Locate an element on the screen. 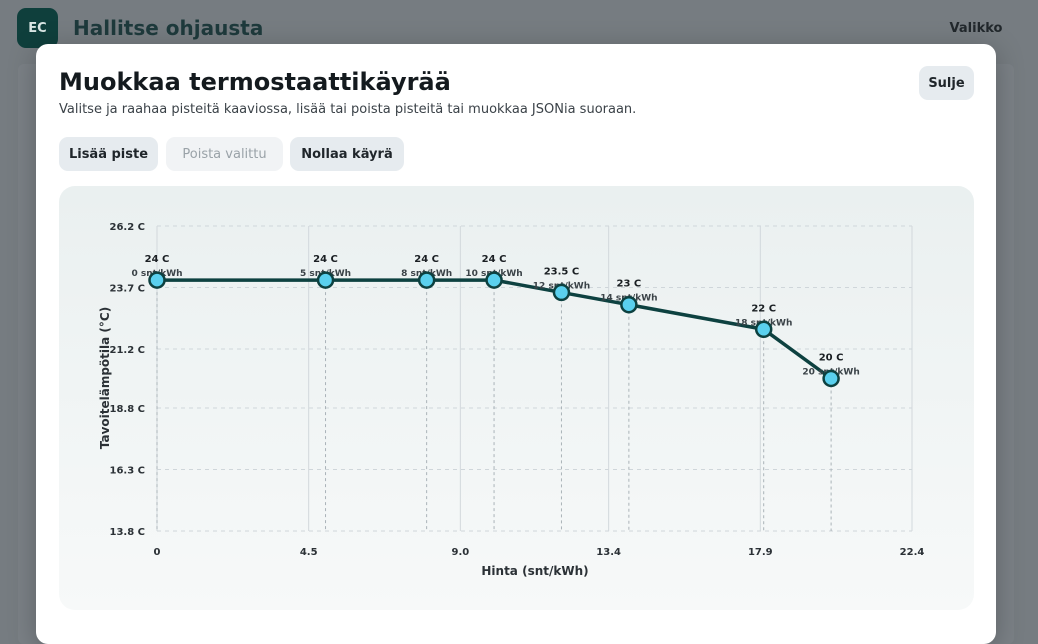  y-tick-label: 23.7 C is located at coordinates (128, 288).